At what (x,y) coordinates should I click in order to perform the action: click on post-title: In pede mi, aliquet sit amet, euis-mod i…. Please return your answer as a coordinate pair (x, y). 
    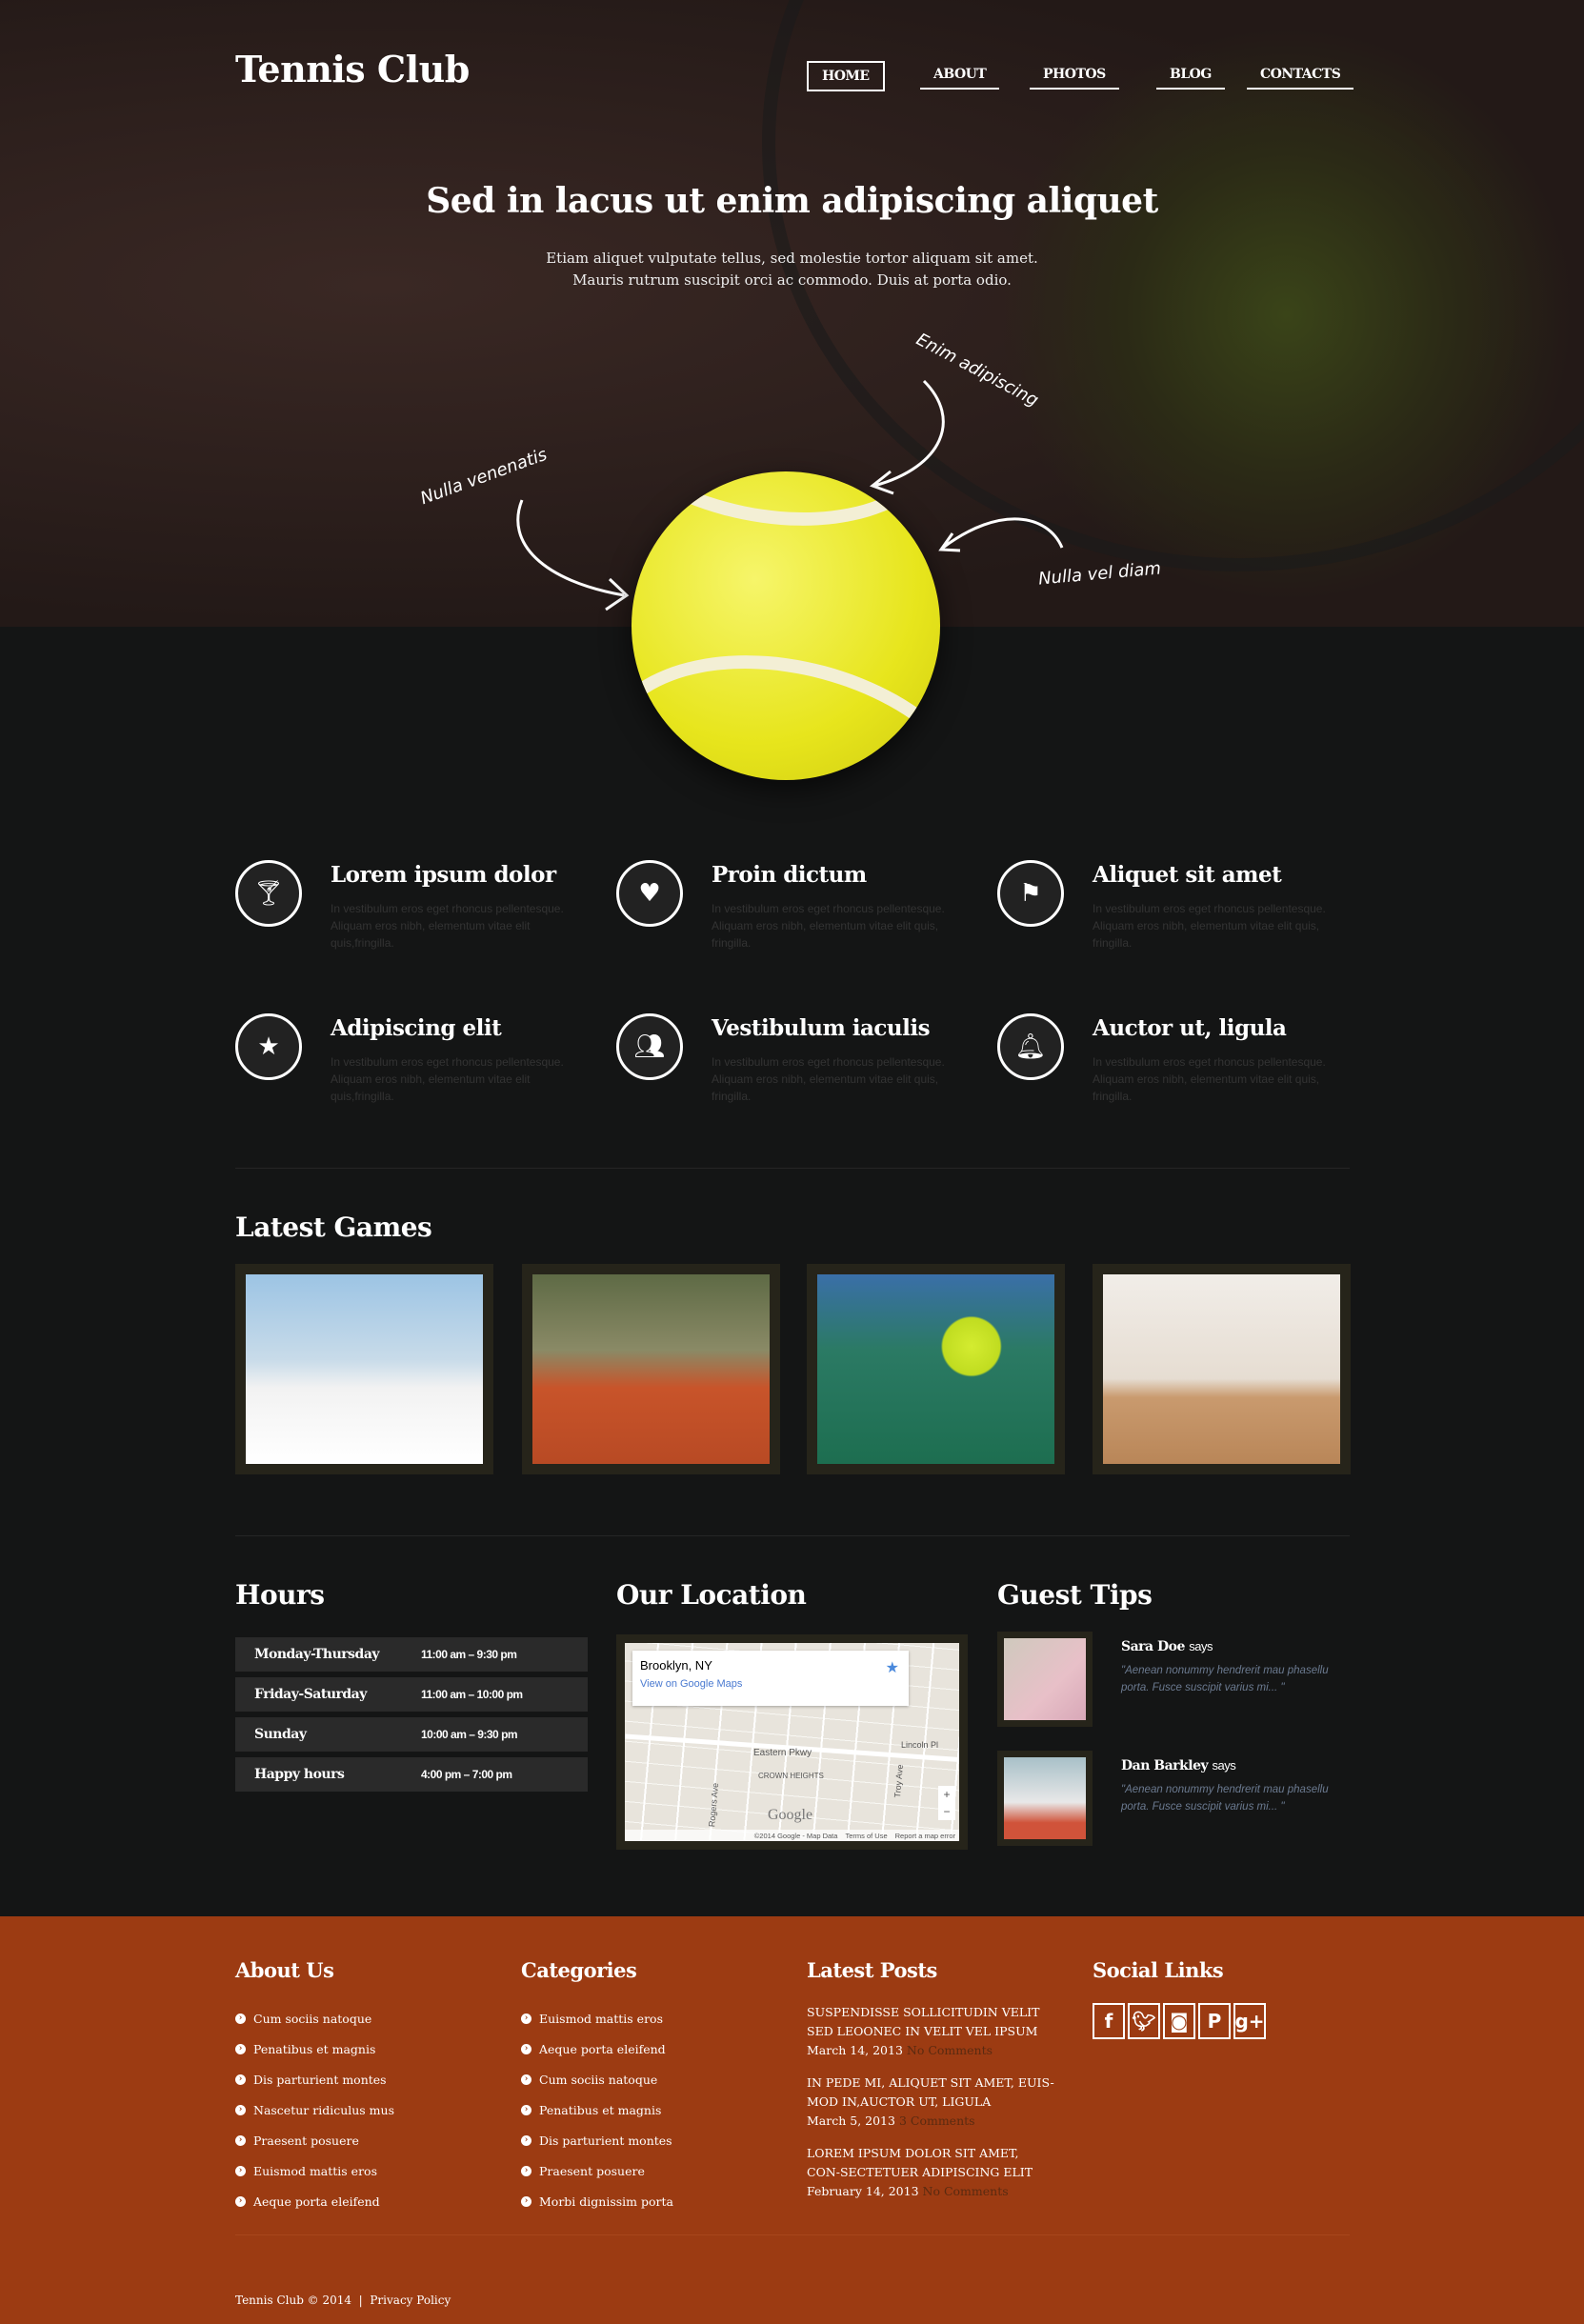
    Looking at the image, I should click on (931, 2093).